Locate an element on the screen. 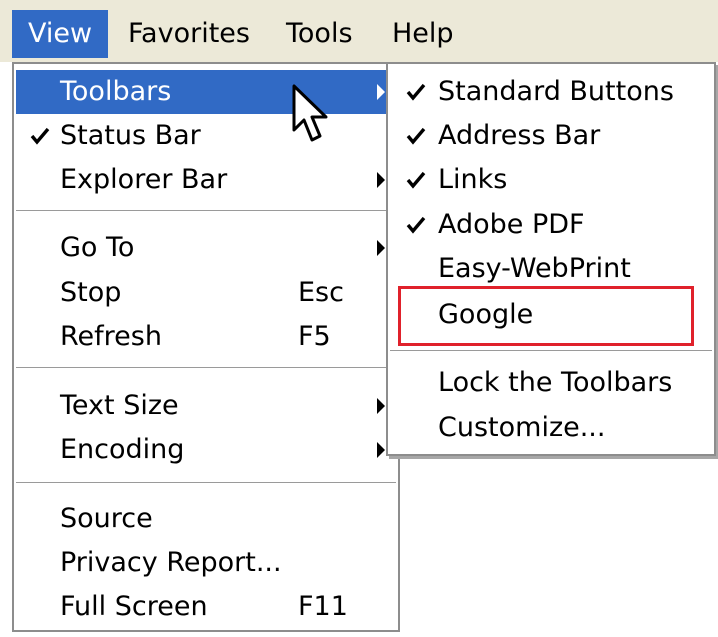 This screenshot has width=718, height=637. menu-item-label: Explorer Bar is located at coordinates (144, 179).